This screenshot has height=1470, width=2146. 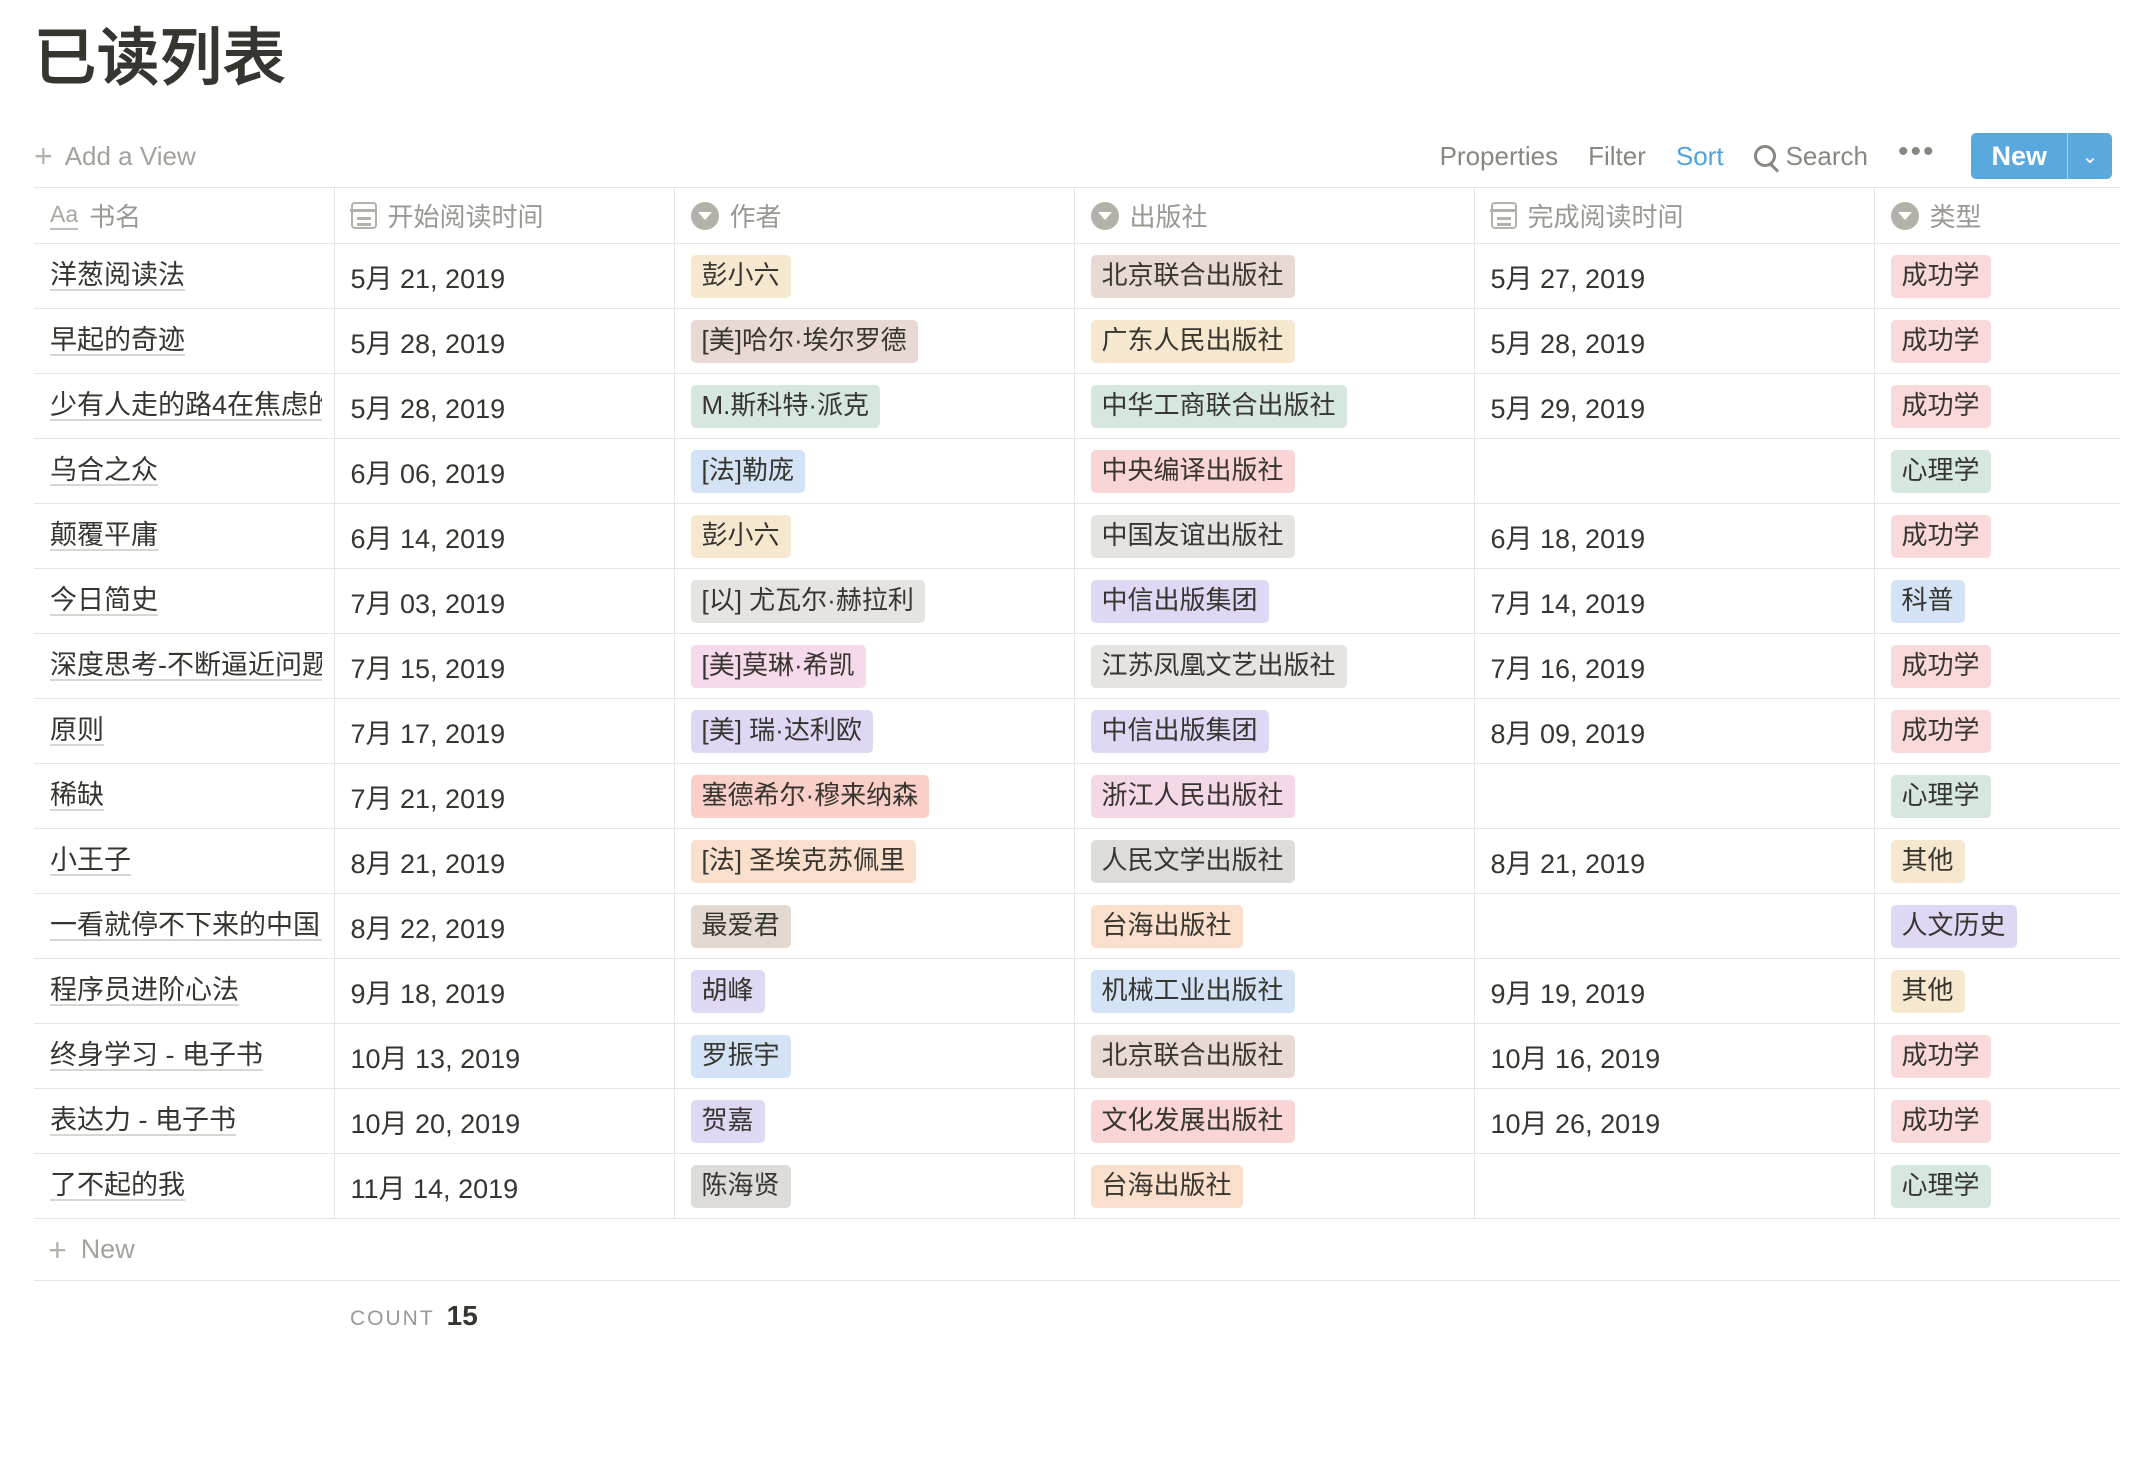 I want to click on type-cell: 科普, so click(x=1997, y=601).